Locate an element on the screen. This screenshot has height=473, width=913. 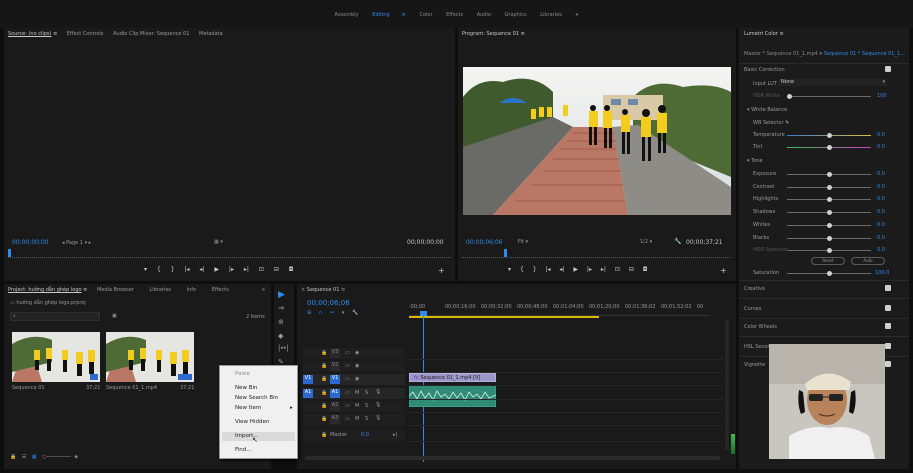
track-header: 🔒 V3 ◉ ▭ is located at coordinates (354, 353).